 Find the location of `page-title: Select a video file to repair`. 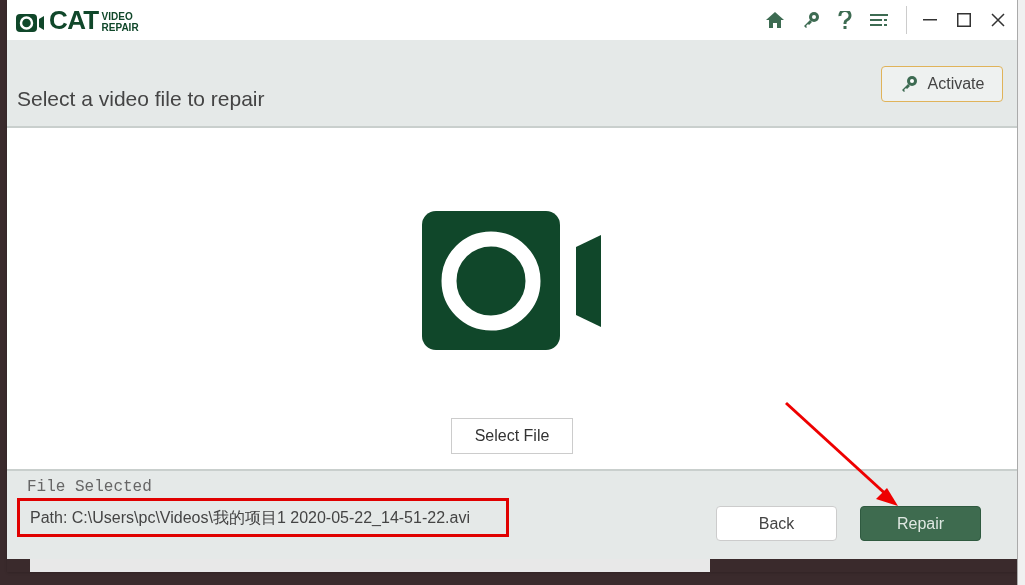

page-title: Select a video file to repair is located at coordinates (141, 98).